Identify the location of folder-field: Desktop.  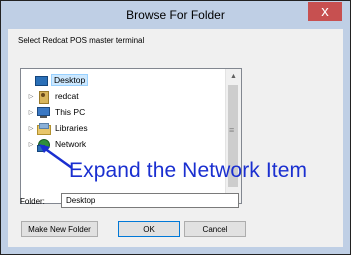
(150, 200).